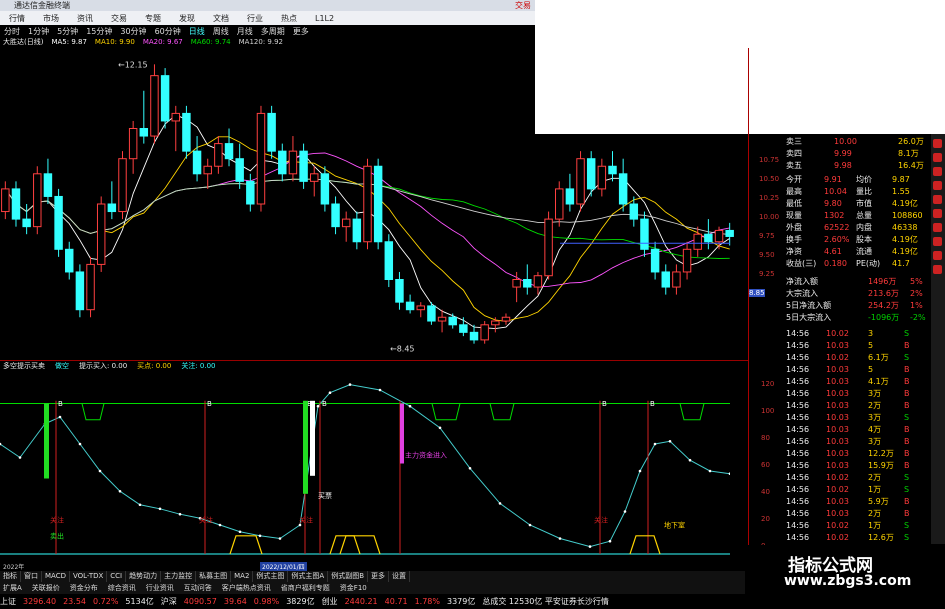 The height and width of the screenshot is (609, 945). I want to click on stat-label: 现量, so click(794, 215).